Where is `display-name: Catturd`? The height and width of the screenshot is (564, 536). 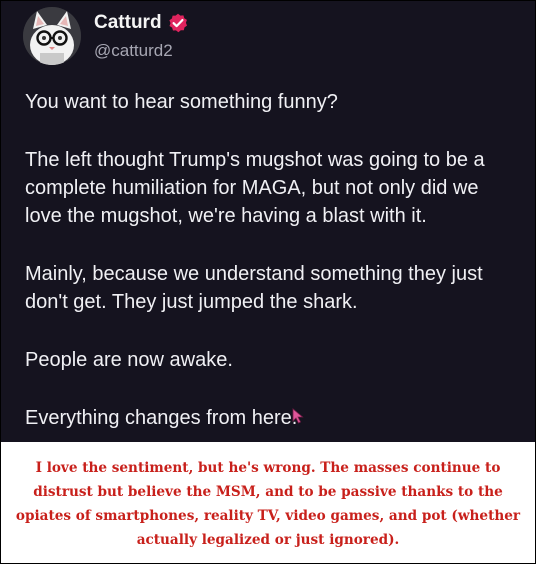
display-name: Catturd is located at coordinates (128, 23).